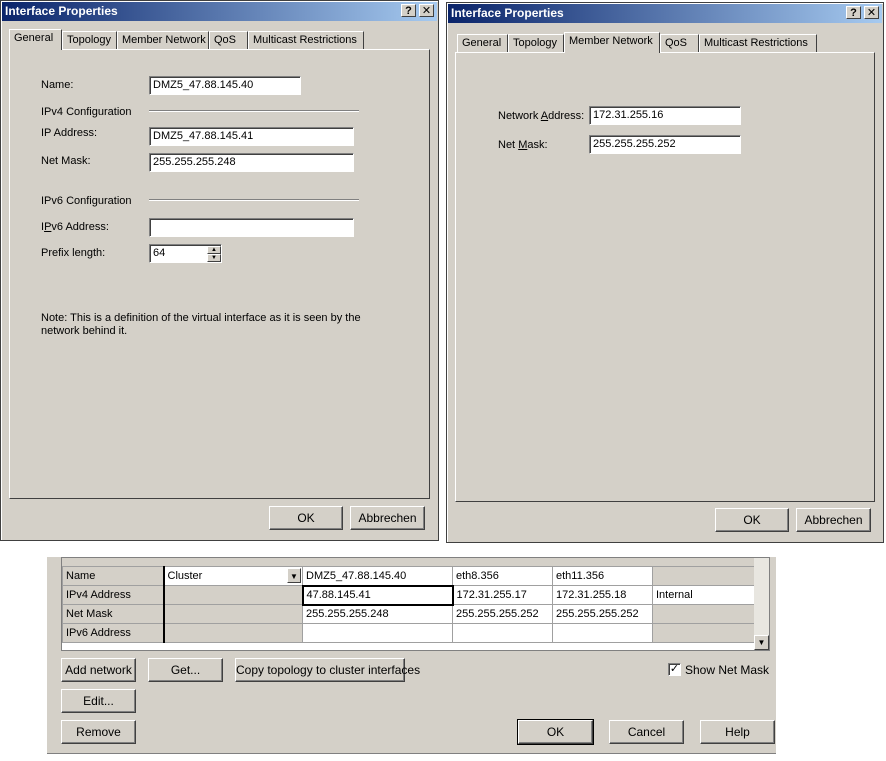  Describe the element at coordinates (646, 732) in the screenshot. I see `cancel-button: Cancel` at that location.